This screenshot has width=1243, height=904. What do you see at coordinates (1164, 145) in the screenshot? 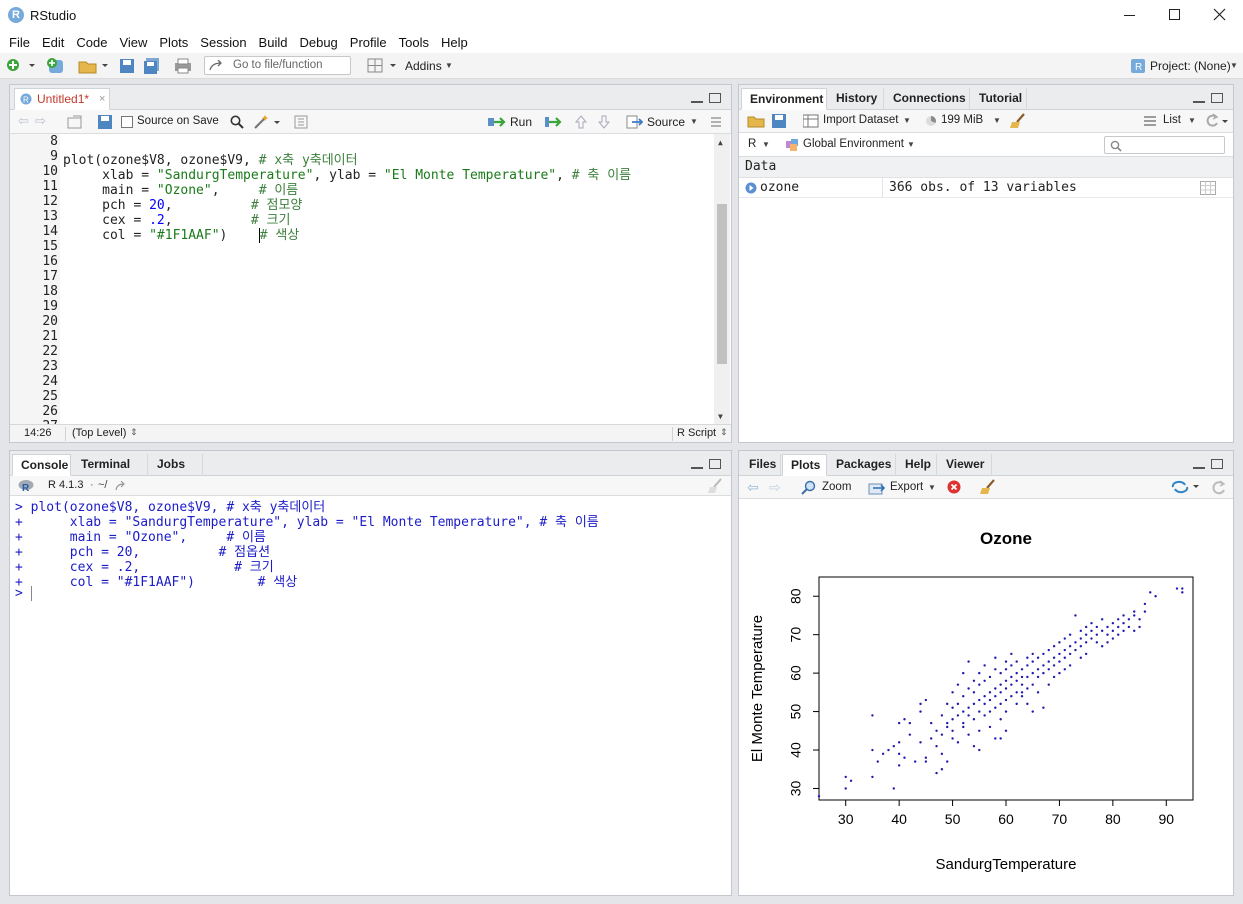
I see `environment-search-input` at bounding box center [1164, 145].